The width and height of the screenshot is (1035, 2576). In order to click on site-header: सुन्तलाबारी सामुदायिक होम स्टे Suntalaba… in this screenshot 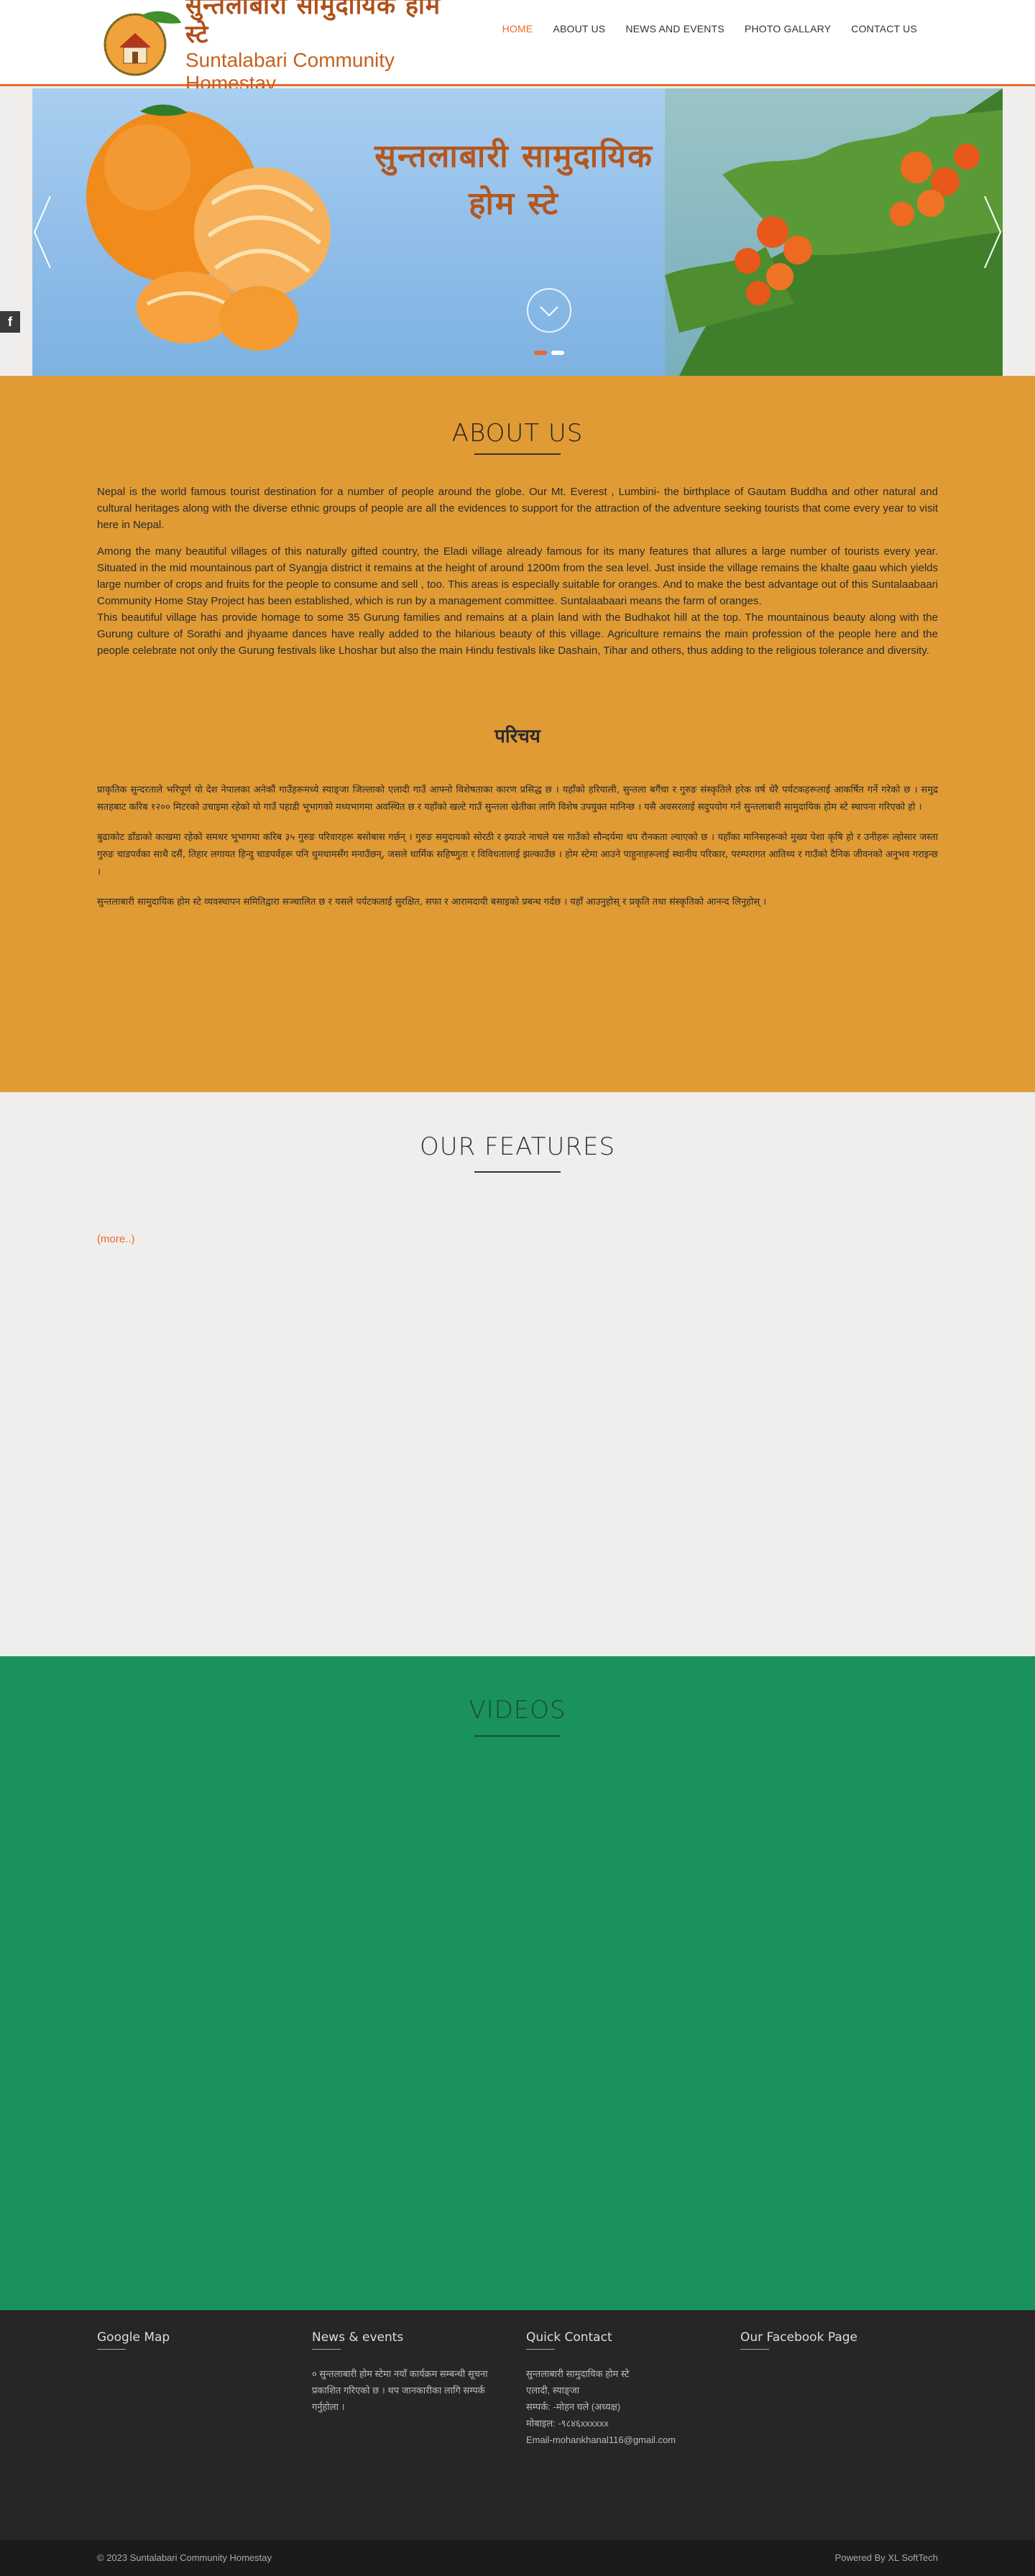, I will do `click(517, 47)`.